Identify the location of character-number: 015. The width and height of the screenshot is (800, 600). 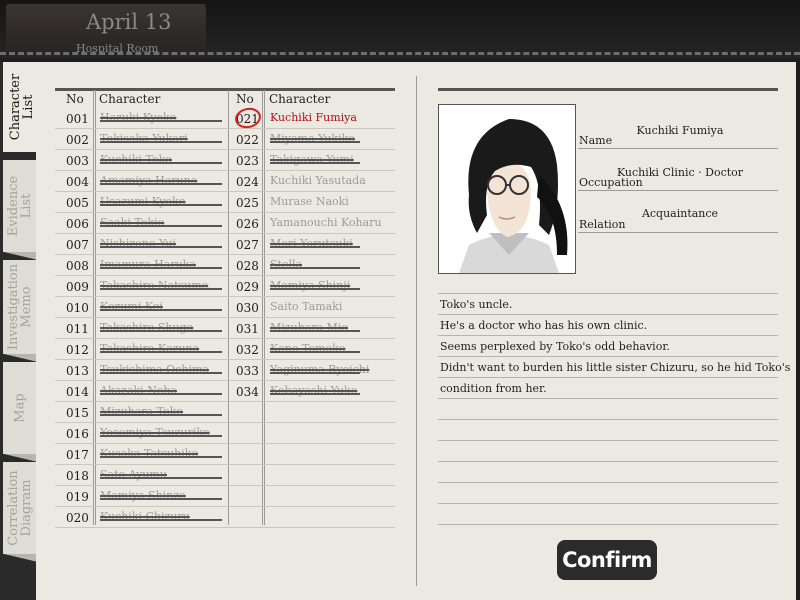
(77, 413).